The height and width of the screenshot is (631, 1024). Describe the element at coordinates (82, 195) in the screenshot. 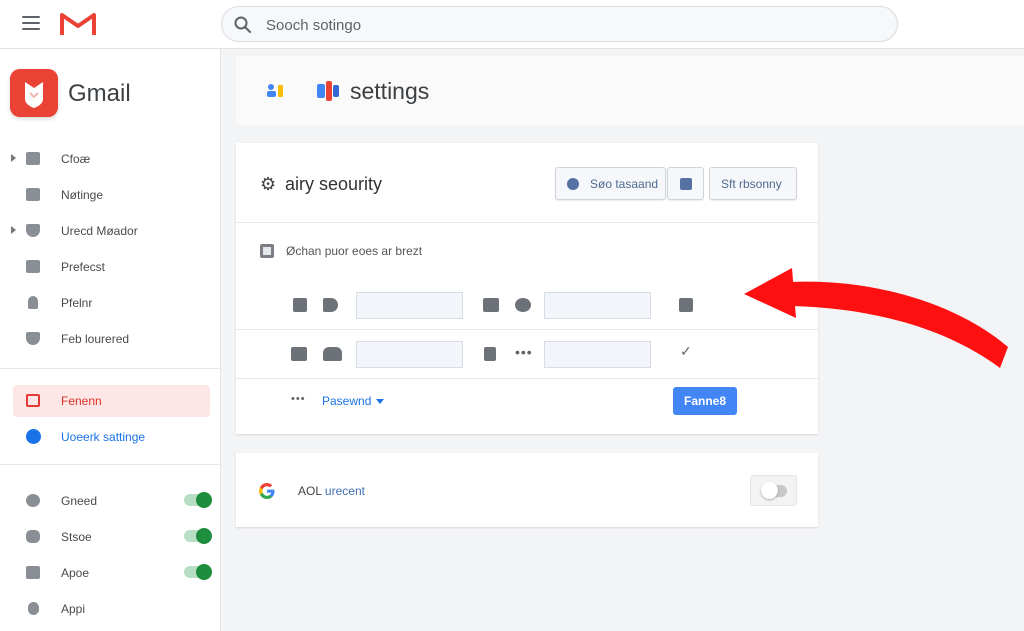

I see `sidebar-item-label: Nøtinge` at that location.